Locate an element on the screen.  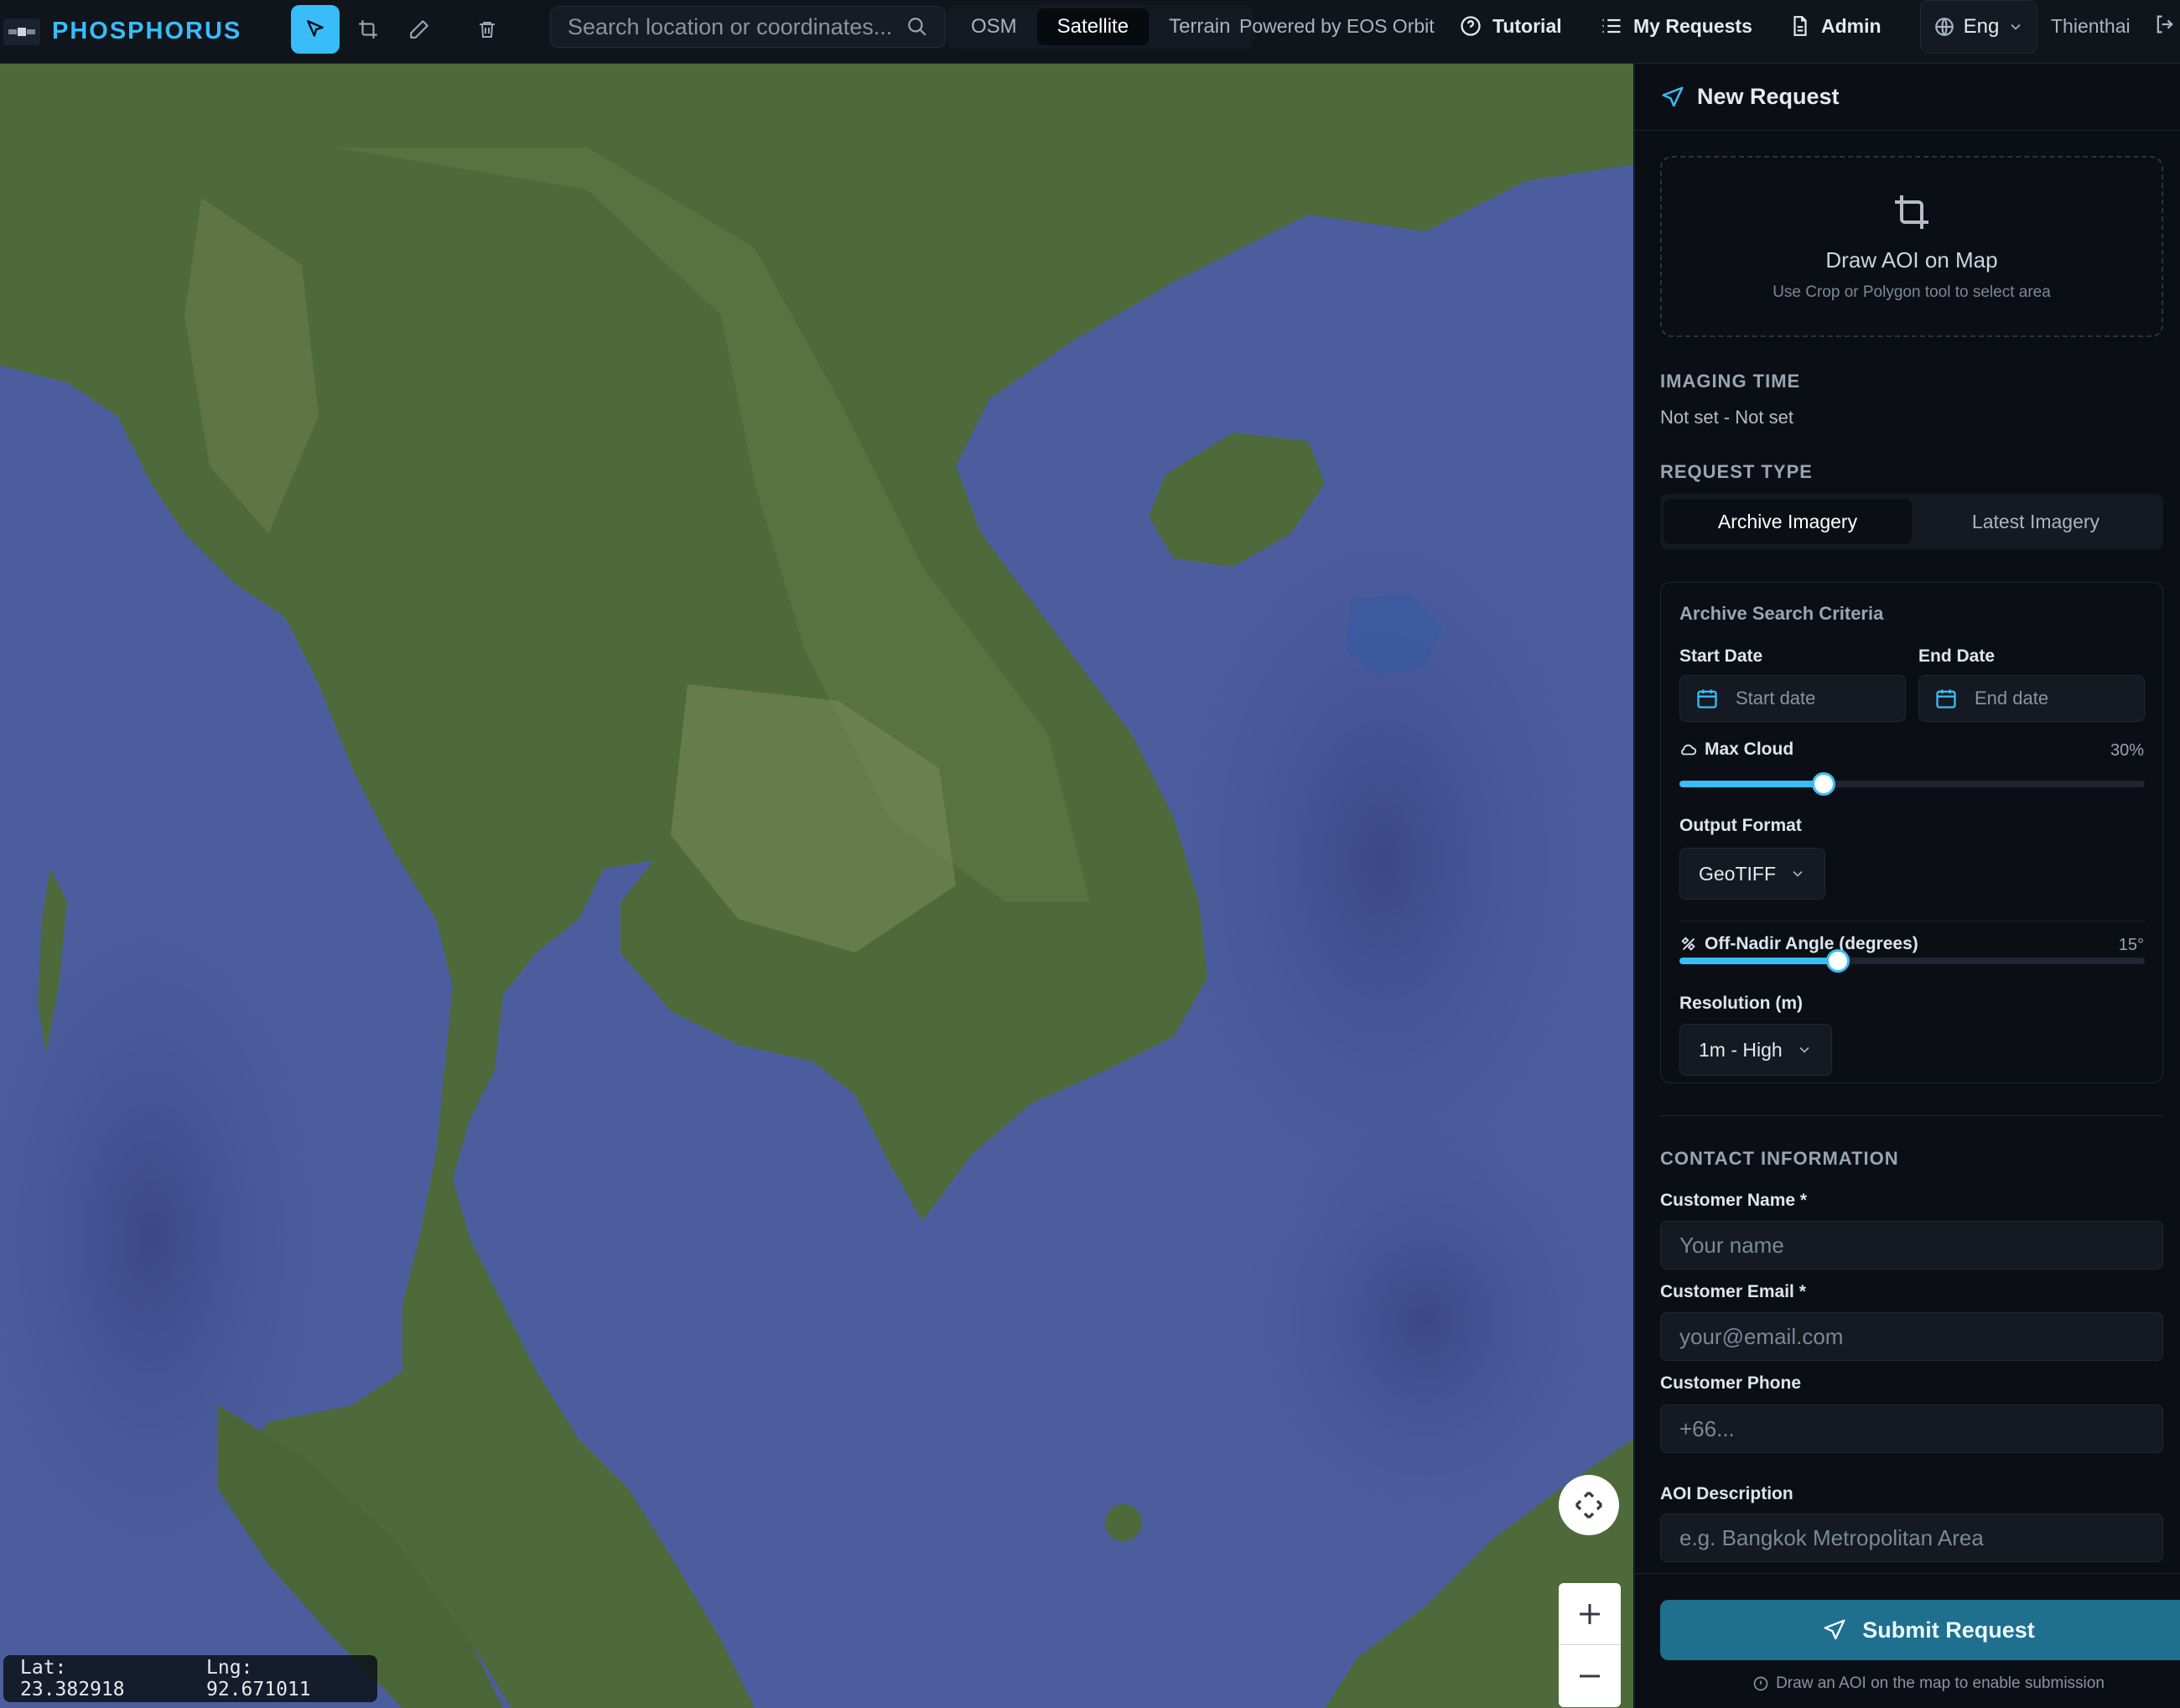
search-icon is located at coordinates (917, 27).